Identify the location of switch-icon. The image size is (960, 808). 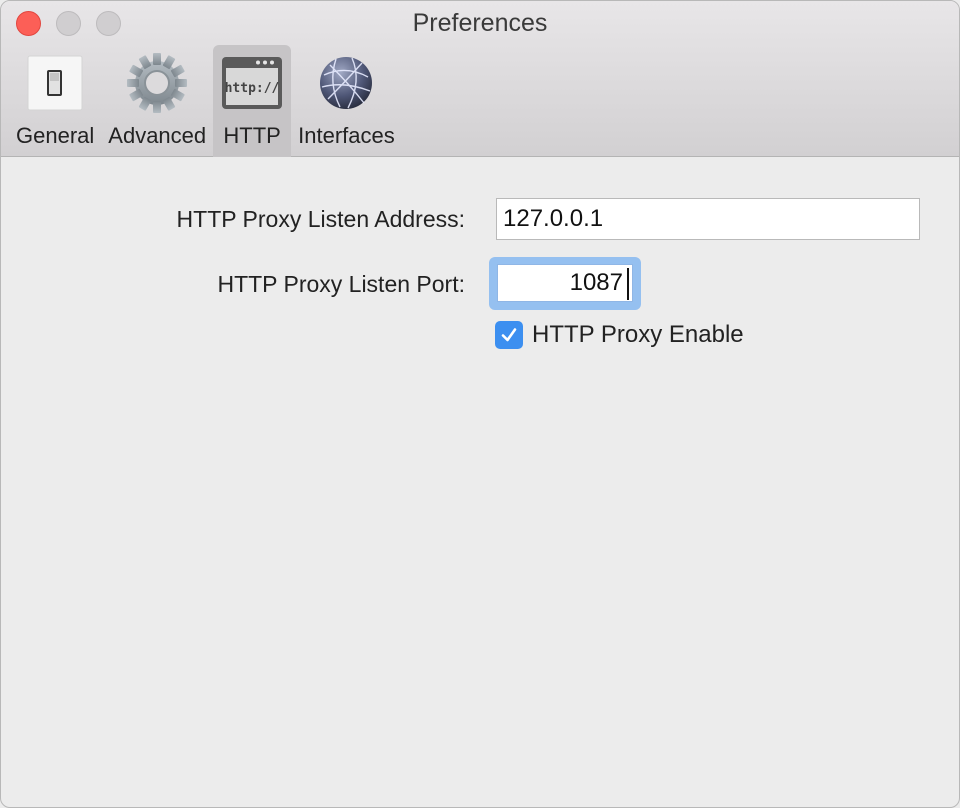
(55, 83).